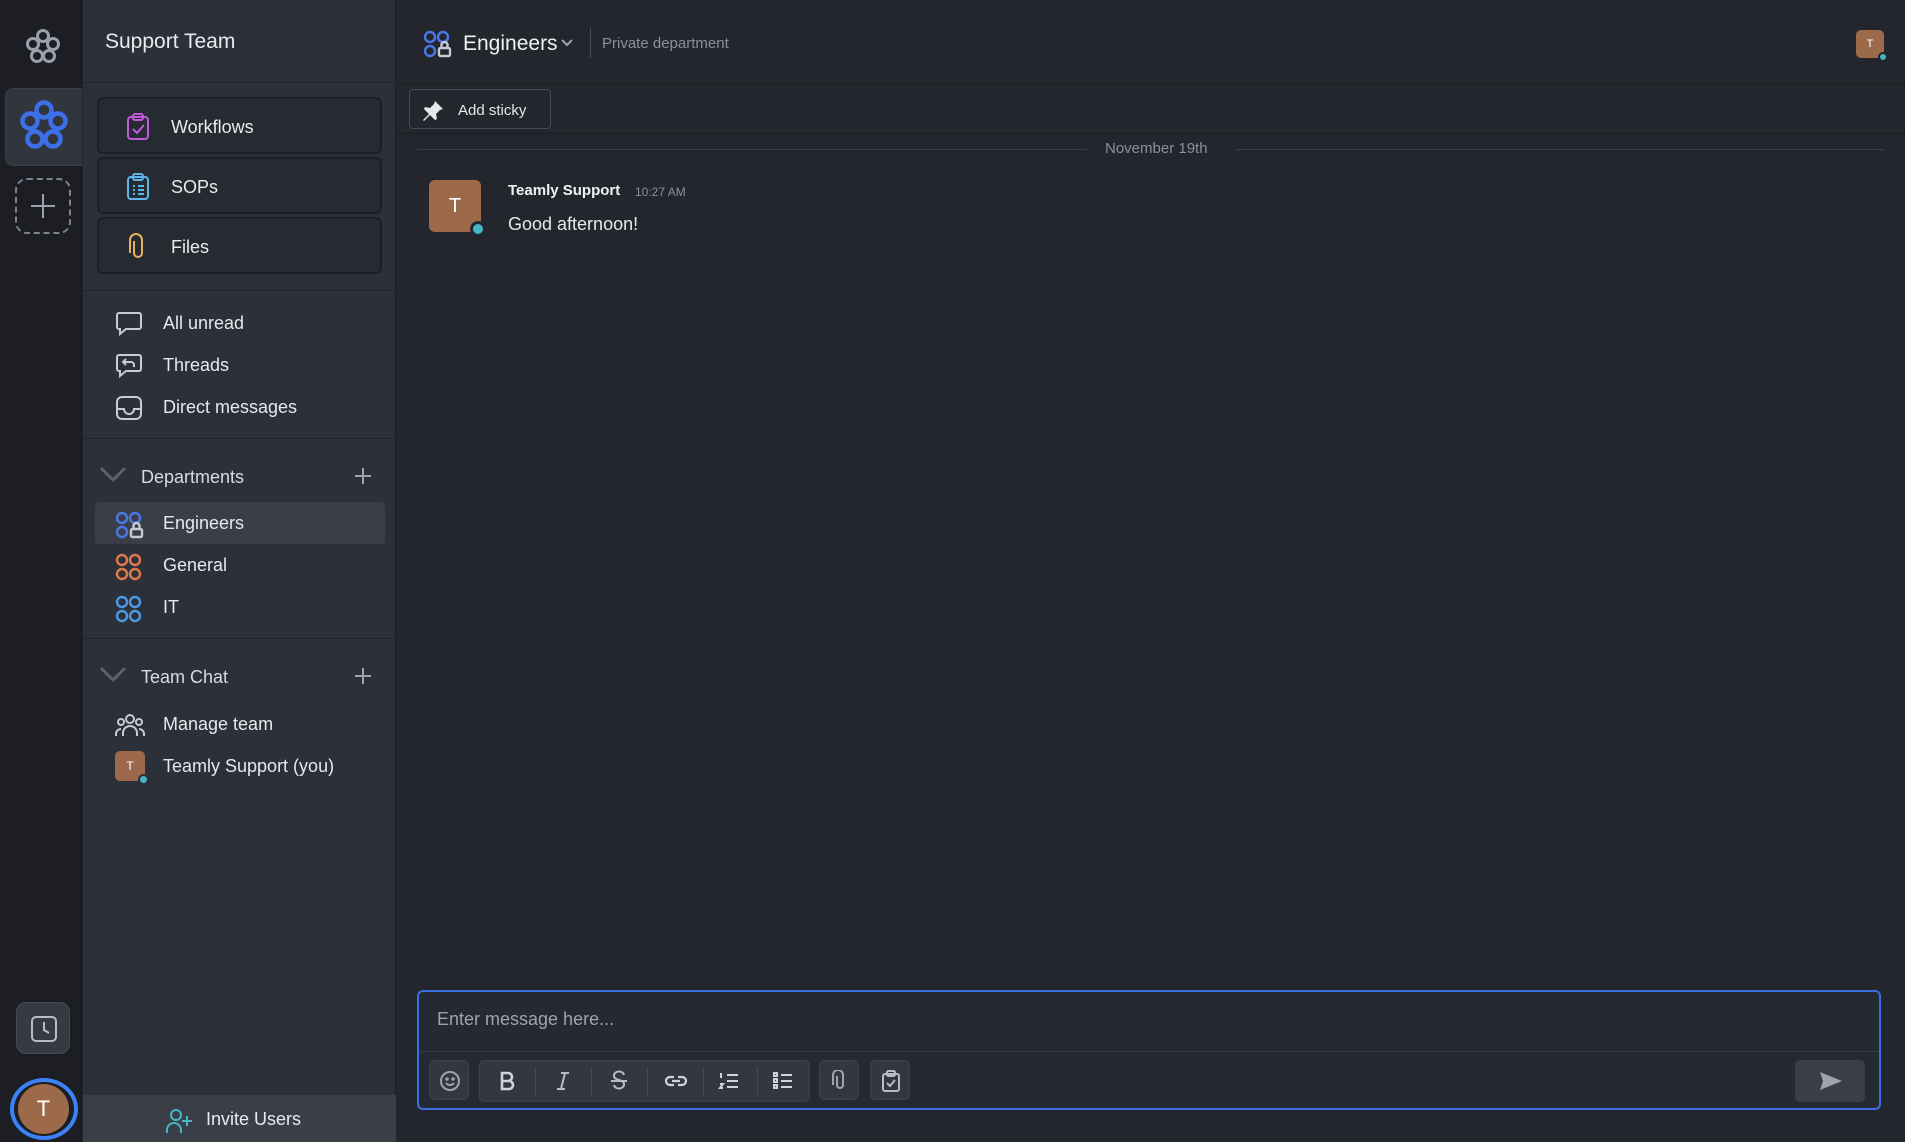  I want to click on link-icon, so click(676, 1081).